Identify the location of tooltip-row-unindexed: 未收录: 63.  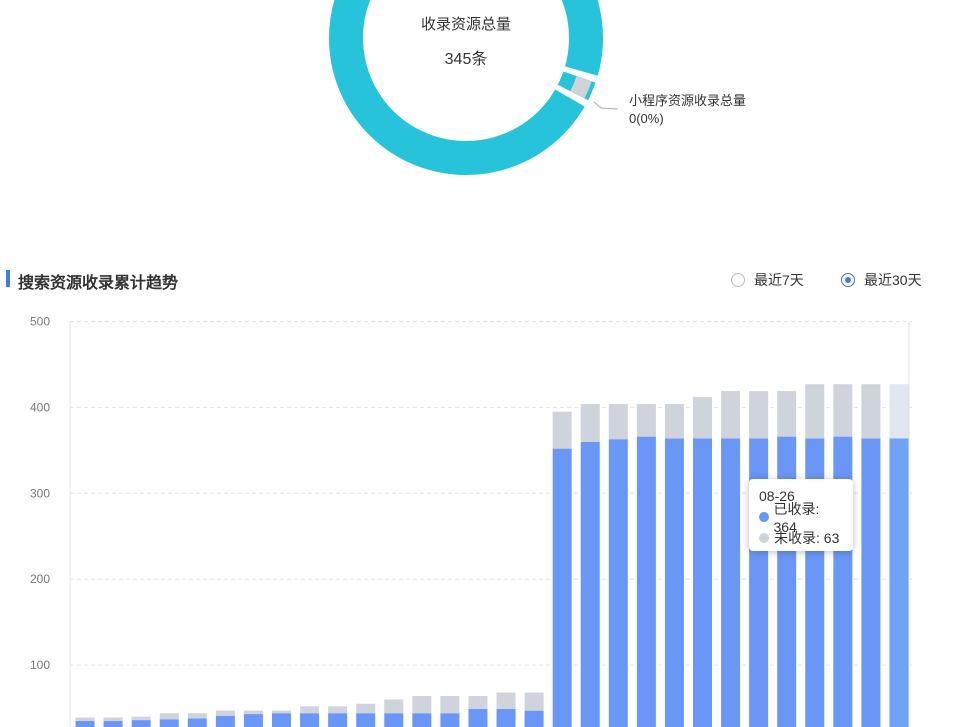
(801, 537).